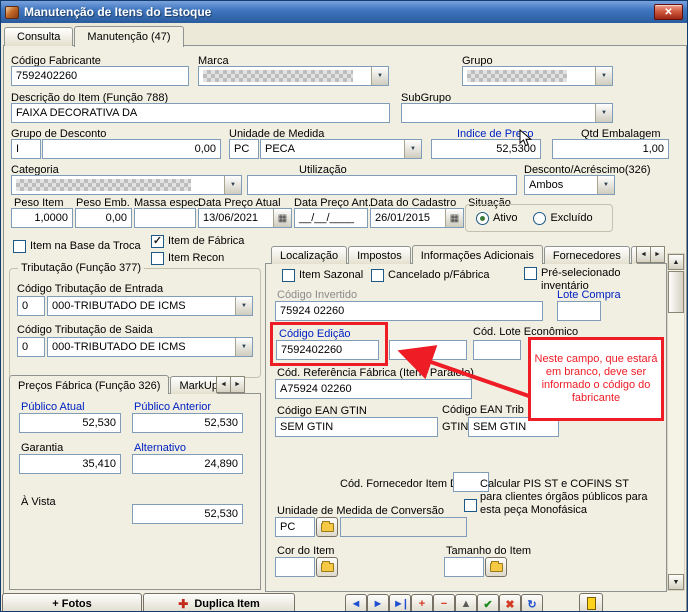 This screenshot has height=612, width=688. I want to click on calcular-pis-checkbox, so click(470, 505).